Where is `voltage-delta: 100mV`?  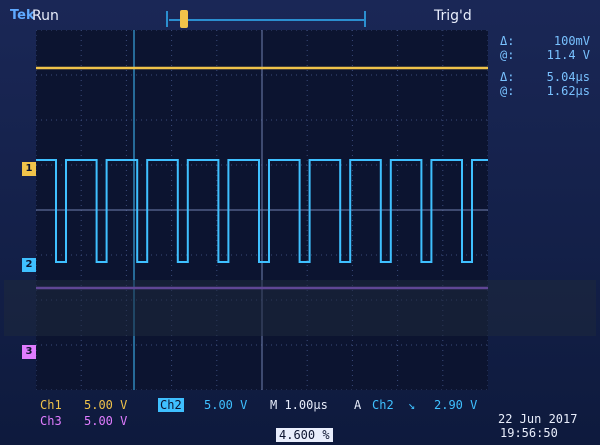 voltage-delta: 100mV is located at coordinates (571, 41).